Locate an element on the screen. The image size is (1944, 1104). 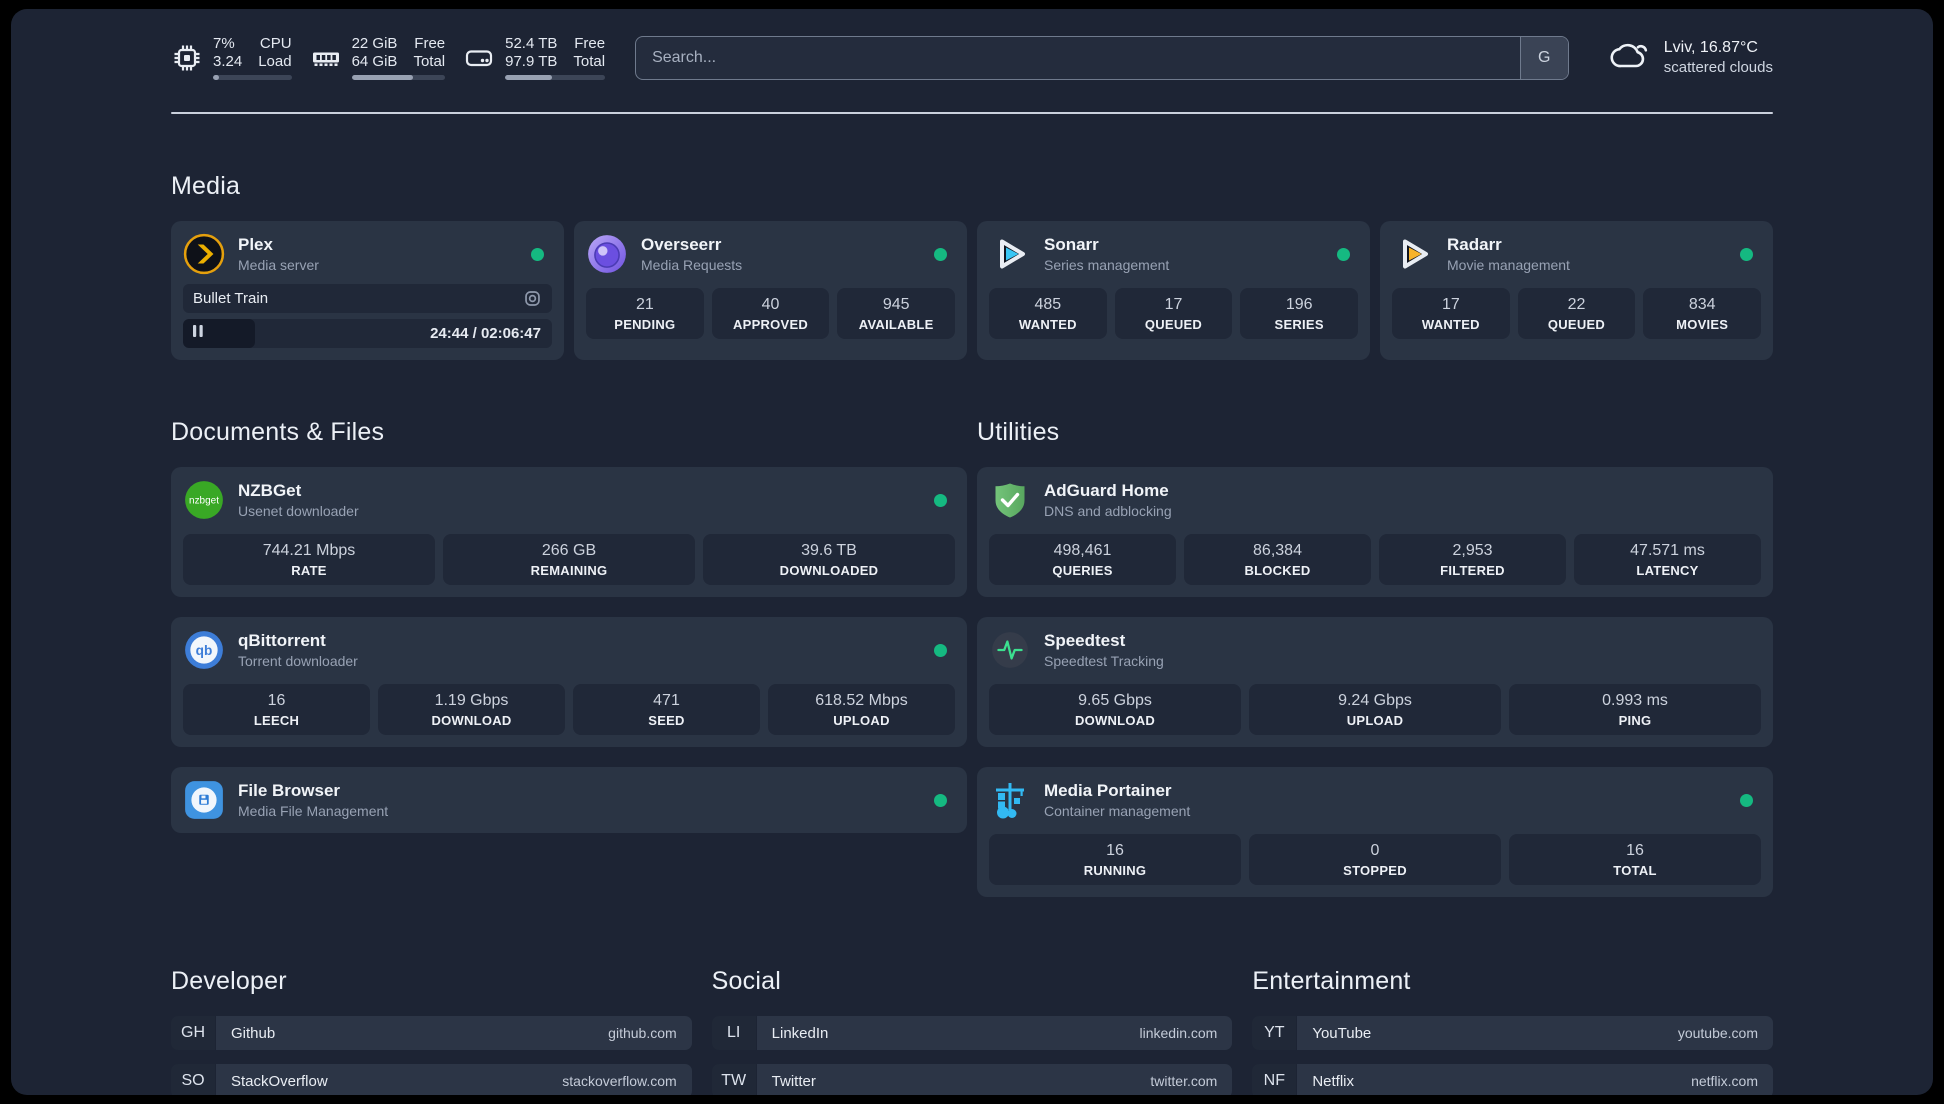
section-title-documents: Documents & Files is located at coordinates (278, 432).